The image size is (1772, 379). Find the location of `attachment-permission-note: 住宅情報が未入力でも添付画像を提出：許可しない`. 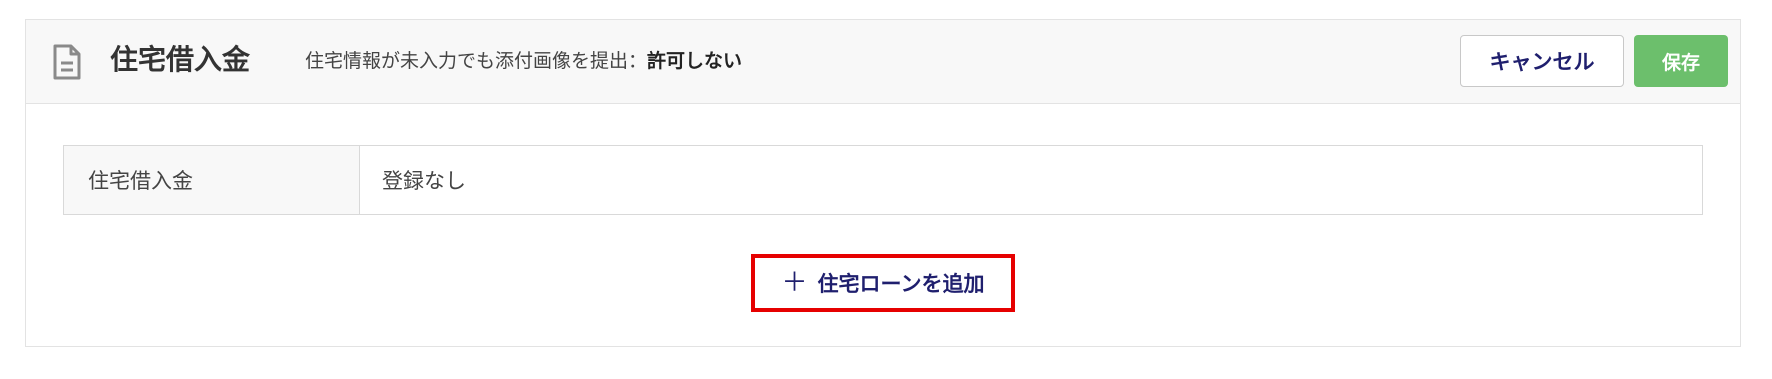

attachment-permission-note: 住宅情報が未入力でも添付画像を提出：許可しない is located at coordinates (523, 61).